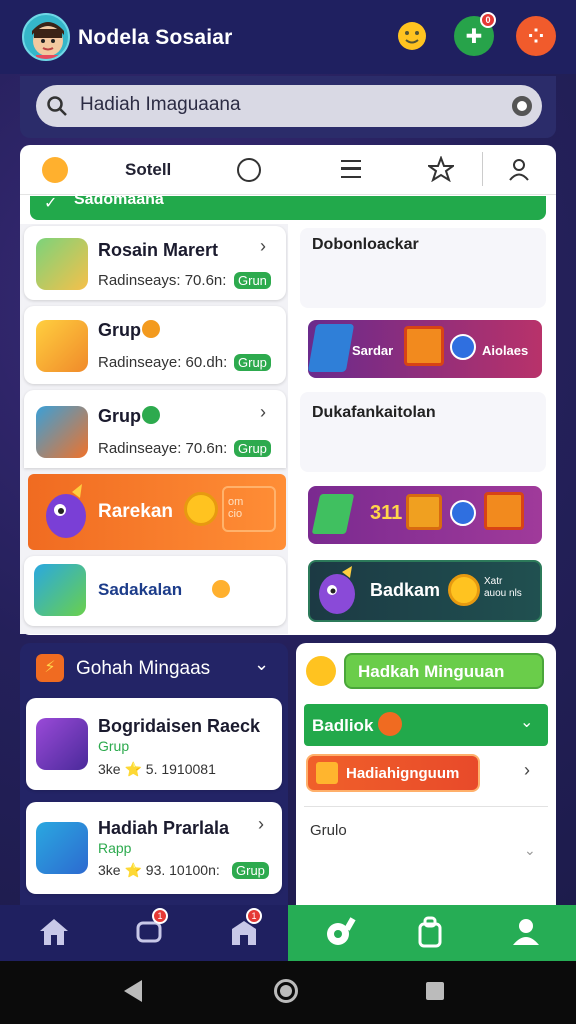 The height and width of the screenshot is (1024, 576). What do you see at coordinates (288, 170) in the screenshot?
I see `tab-bar` at bounding box center [288, 170].